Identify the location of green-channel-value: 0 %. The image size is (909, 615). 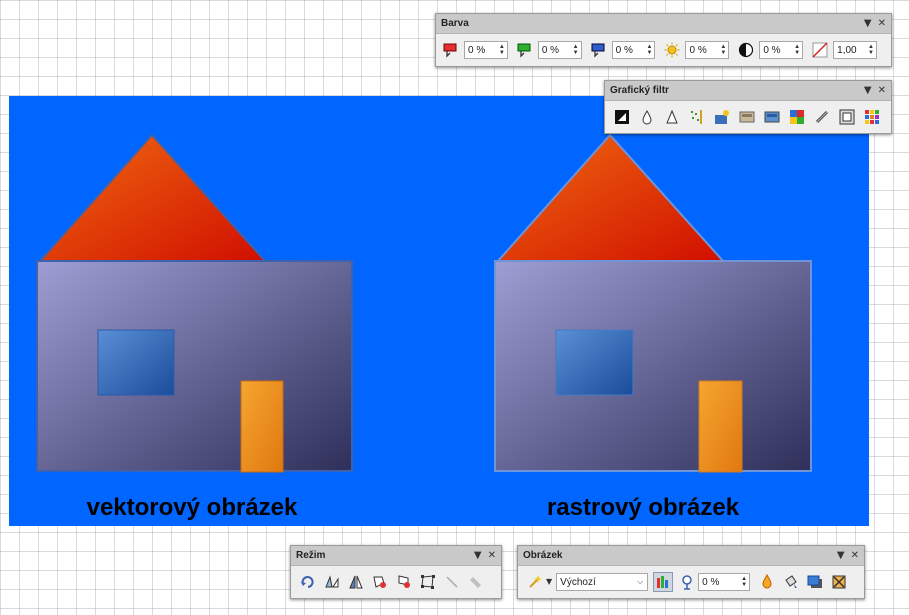
(550, 50).